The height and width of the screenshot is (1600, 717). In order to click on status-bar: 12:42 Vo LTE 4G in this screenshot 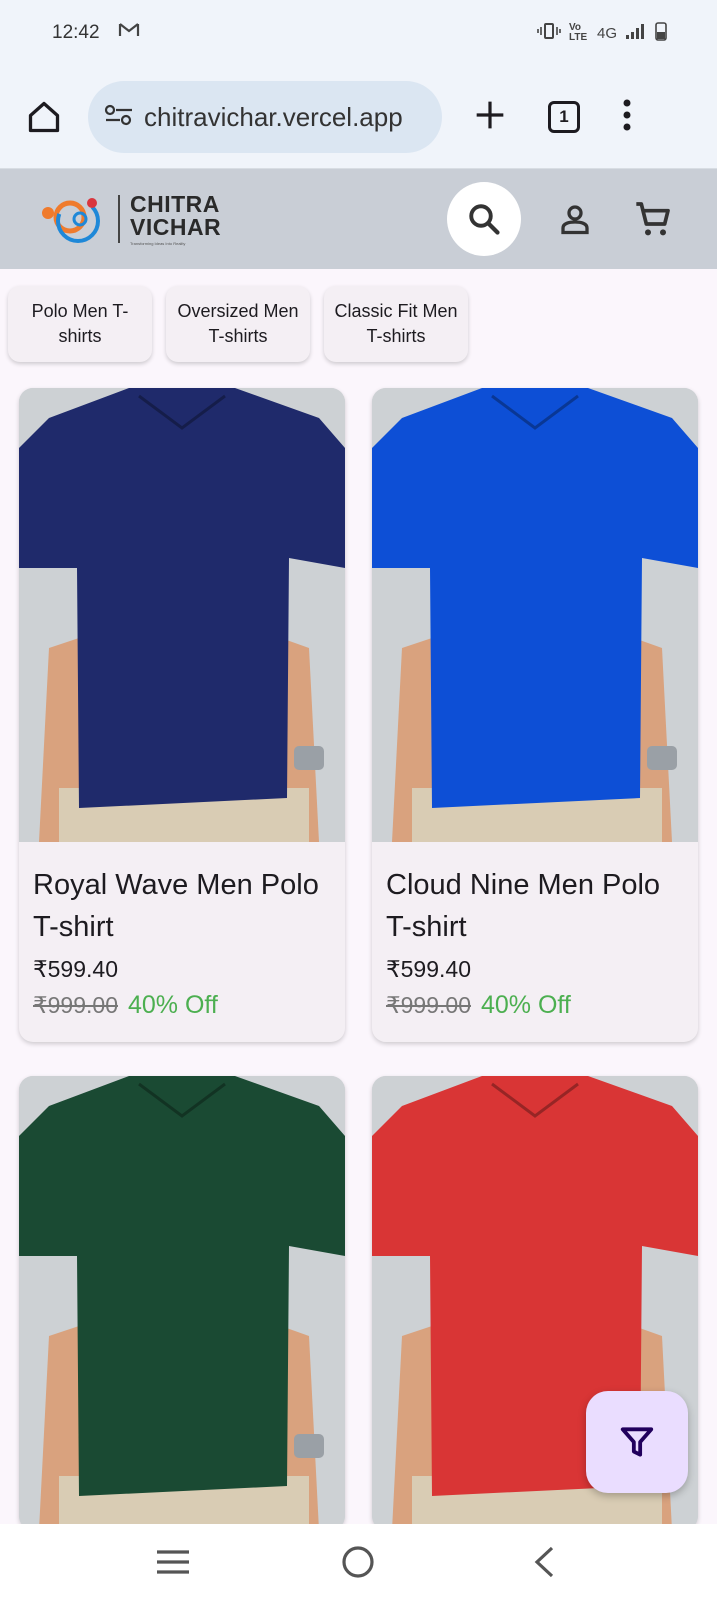, I will do `click(358, 33)`.